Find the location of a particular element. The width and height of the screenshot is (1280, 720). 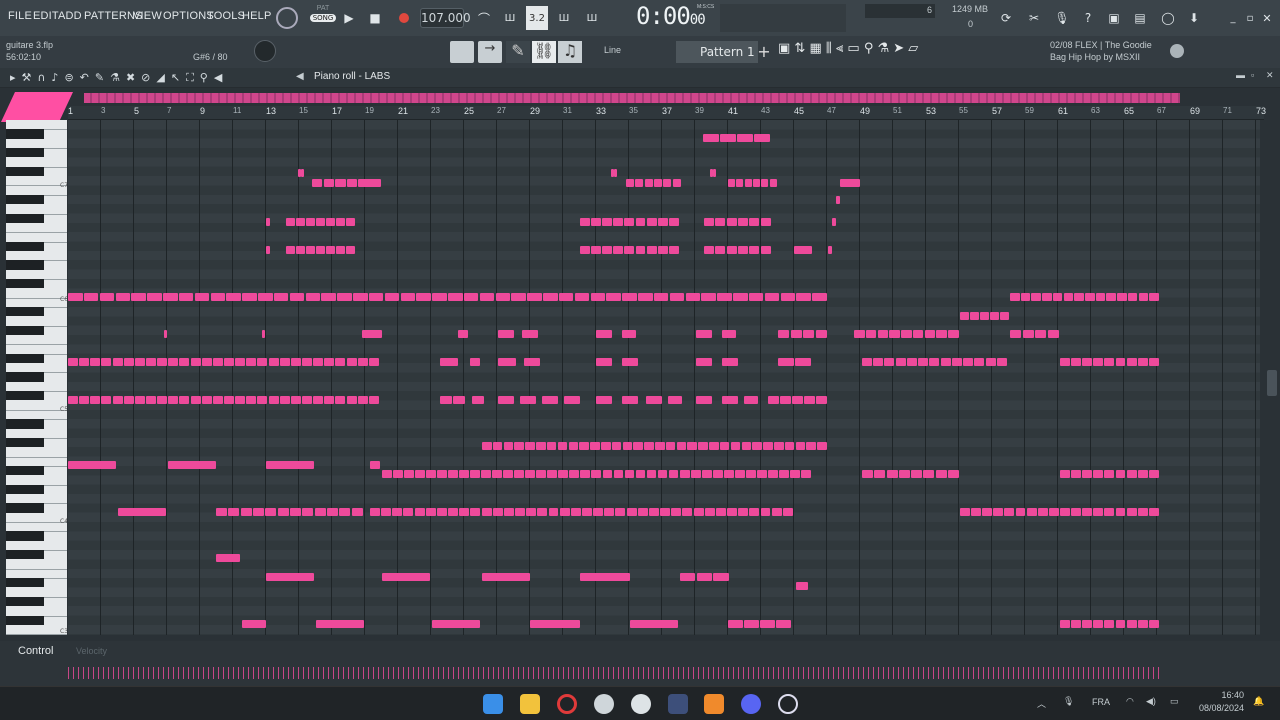

ruler-bar-41: 41 is located at coordinates (733, 111).